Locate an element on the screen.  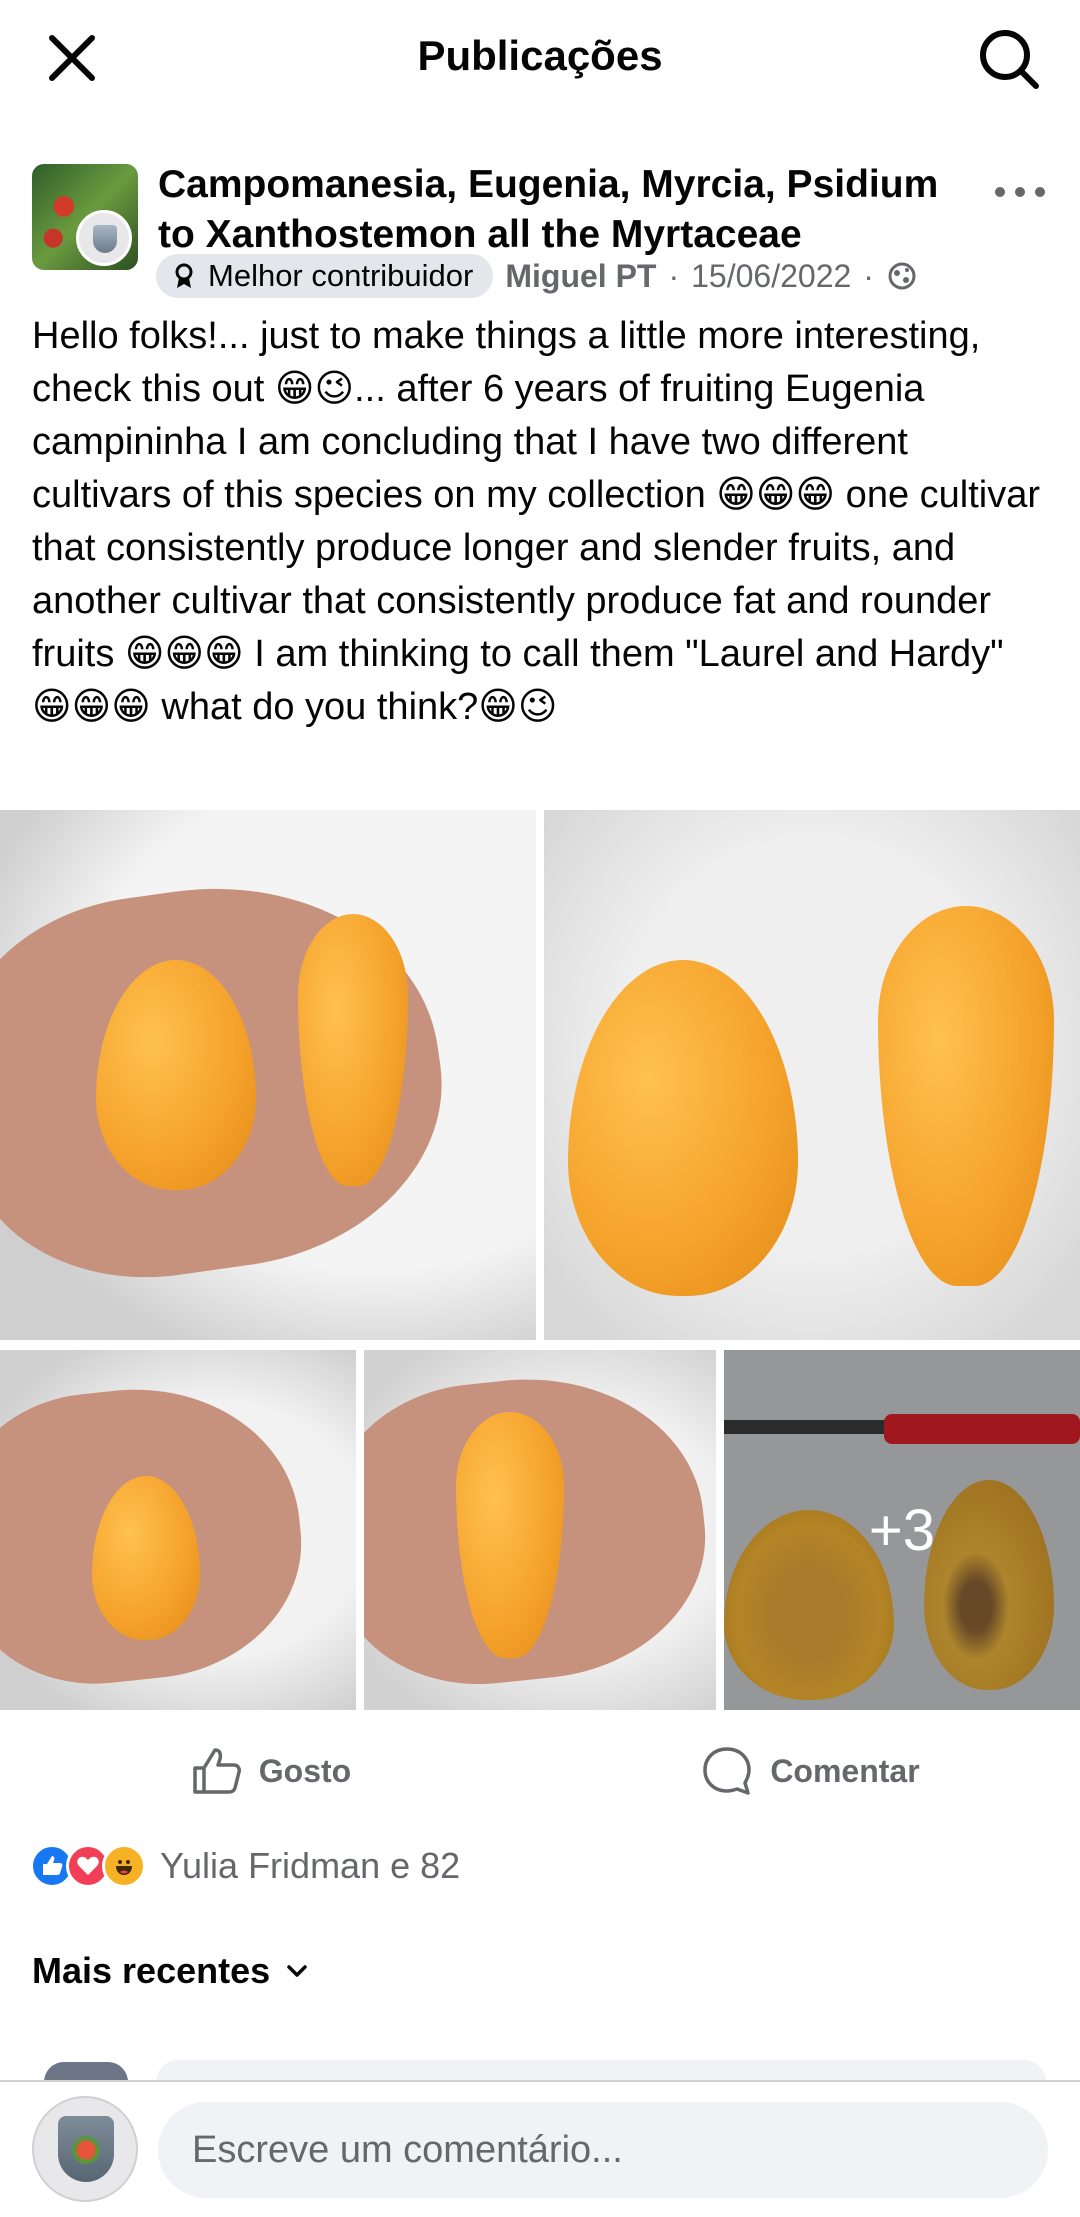
commenter-avatar is located at coordinates (86, 2072).